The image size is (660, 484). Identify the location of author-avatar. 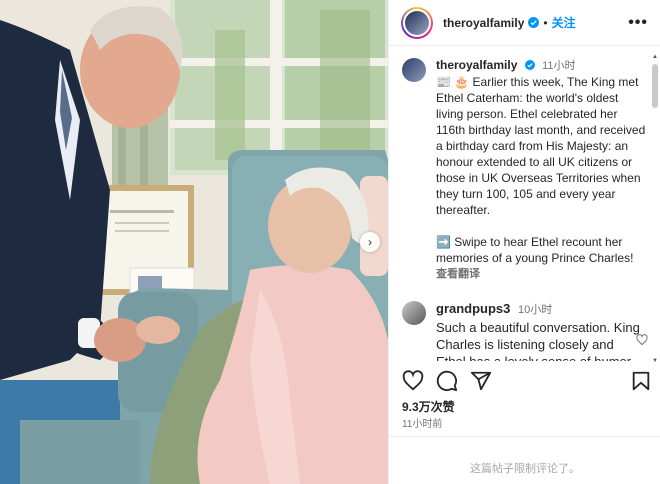
(417, 22).